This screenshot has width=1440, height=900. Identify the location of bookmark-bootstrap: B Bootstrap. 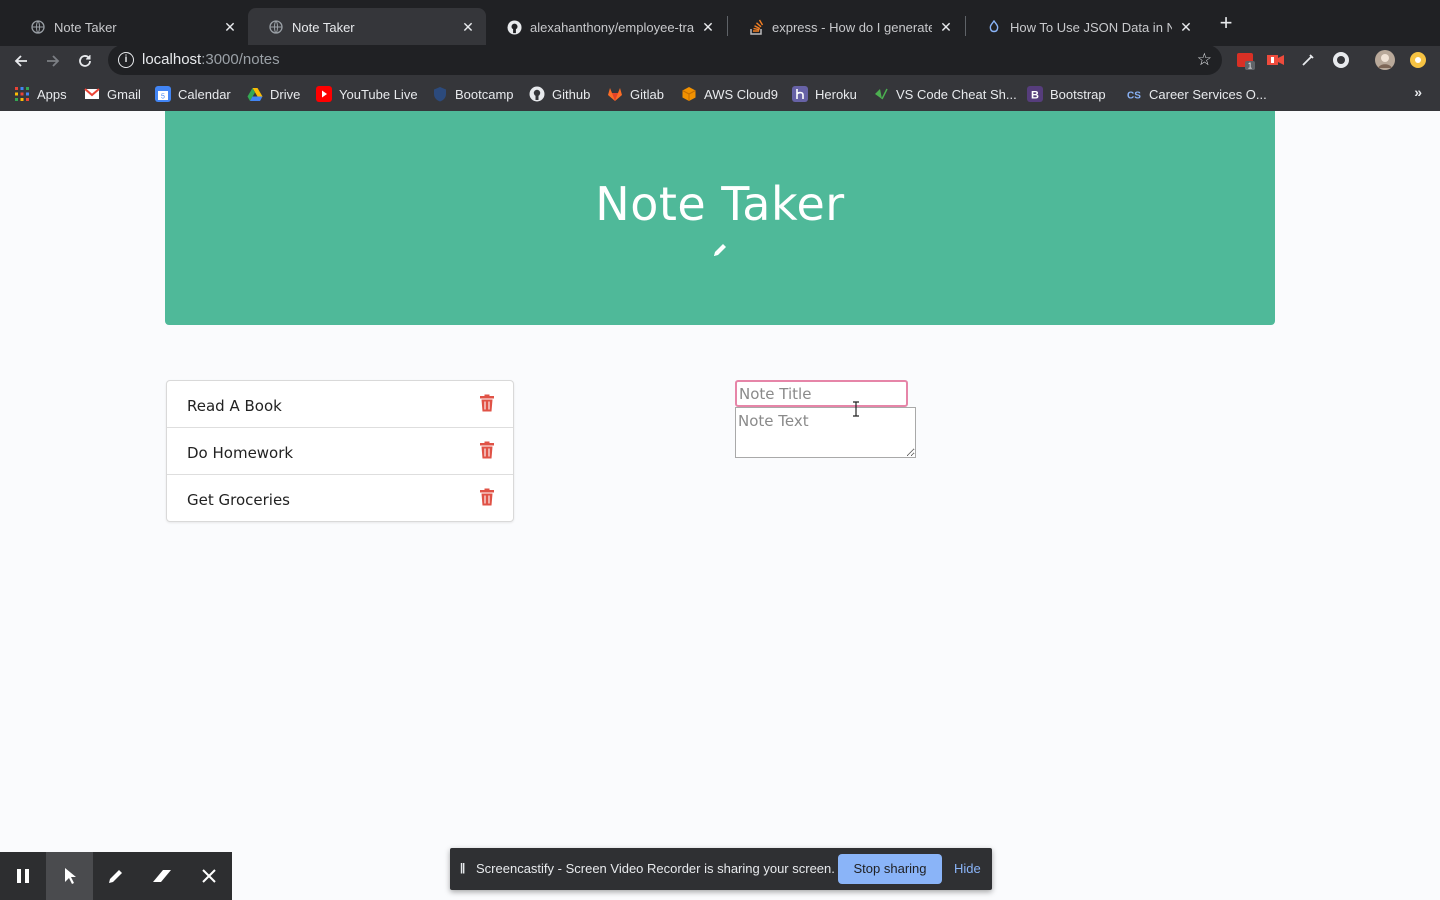
(1066, 94).